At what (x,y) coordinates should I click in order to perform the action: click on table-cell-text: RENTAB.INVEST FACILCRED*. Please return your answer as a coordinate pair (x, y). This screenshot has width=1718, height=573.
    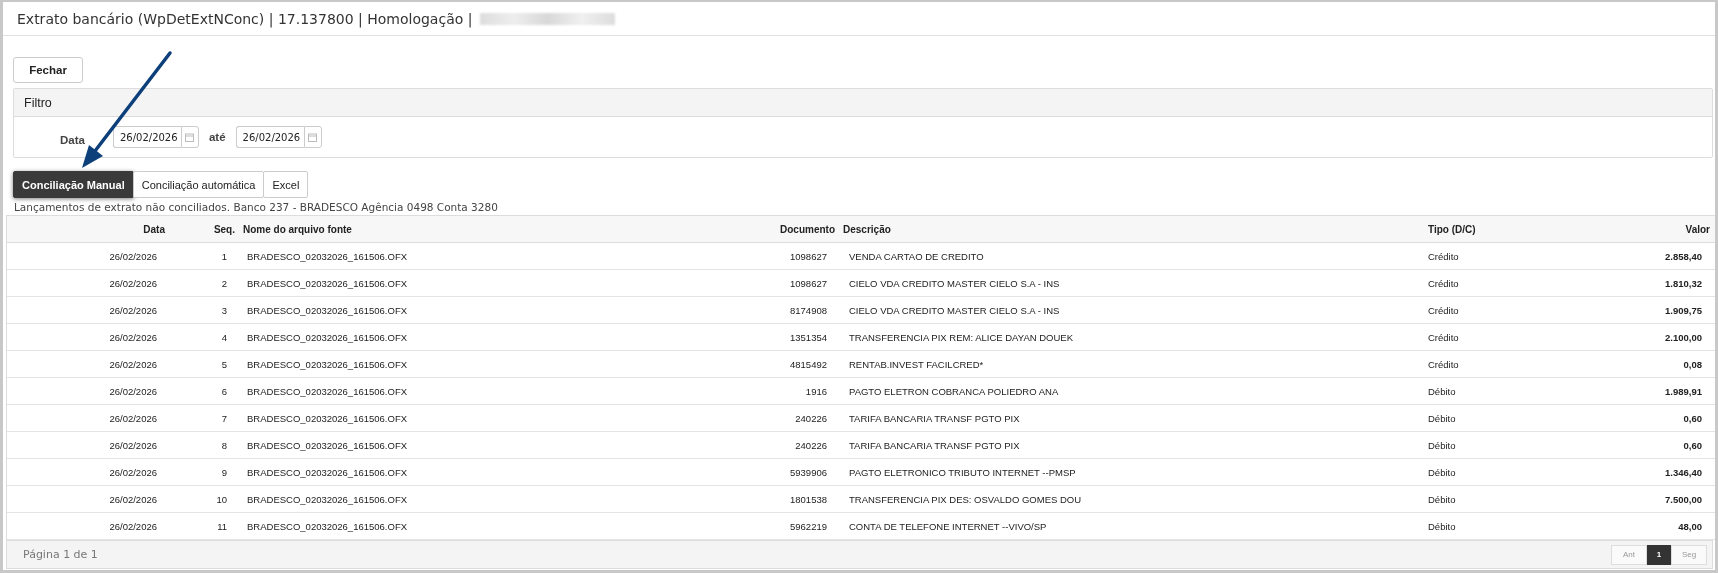
    Looking at the image, I should click on (916, 364).